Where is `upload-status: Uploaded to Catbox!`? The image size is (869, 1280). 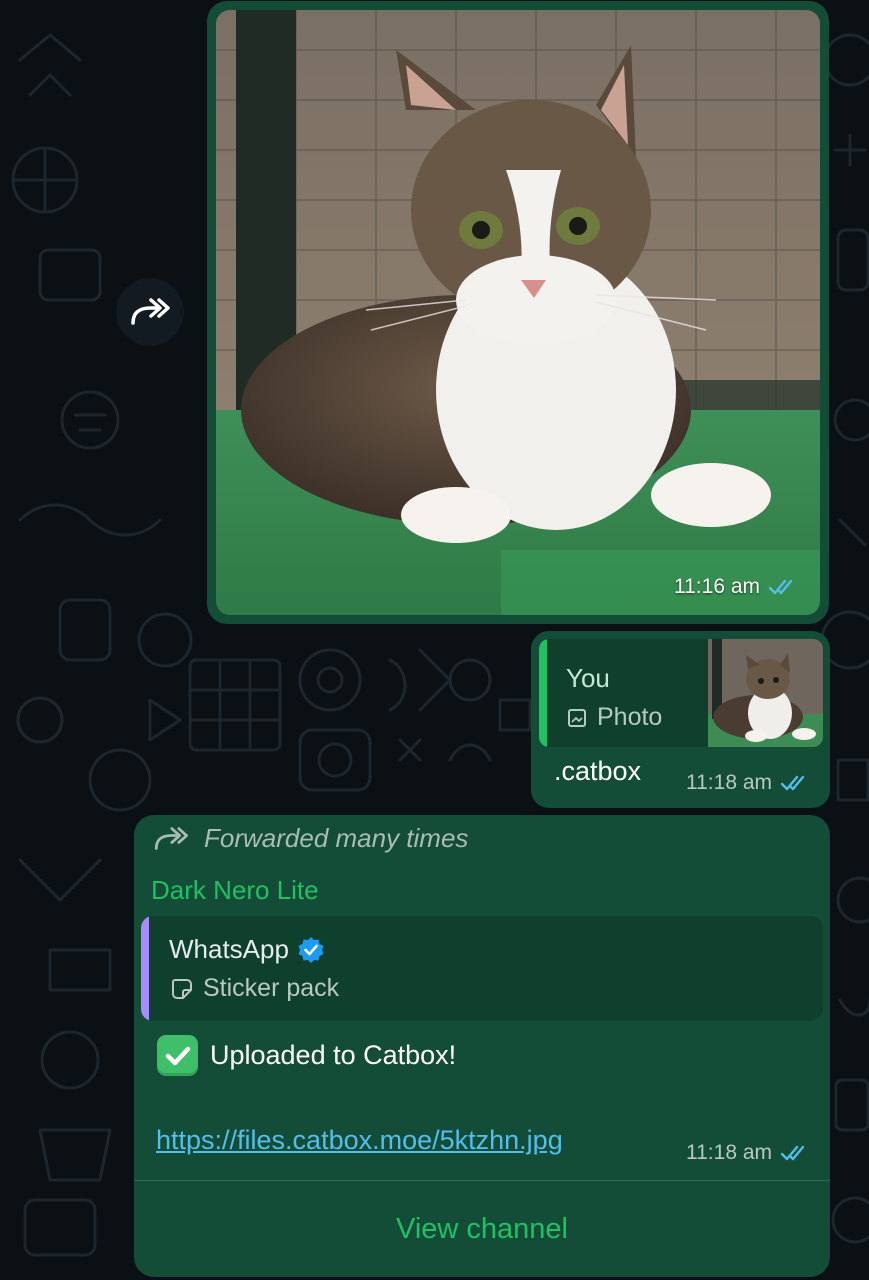 upload-status: Uploaded to Catbox! is located at coordinates (306, 1055).